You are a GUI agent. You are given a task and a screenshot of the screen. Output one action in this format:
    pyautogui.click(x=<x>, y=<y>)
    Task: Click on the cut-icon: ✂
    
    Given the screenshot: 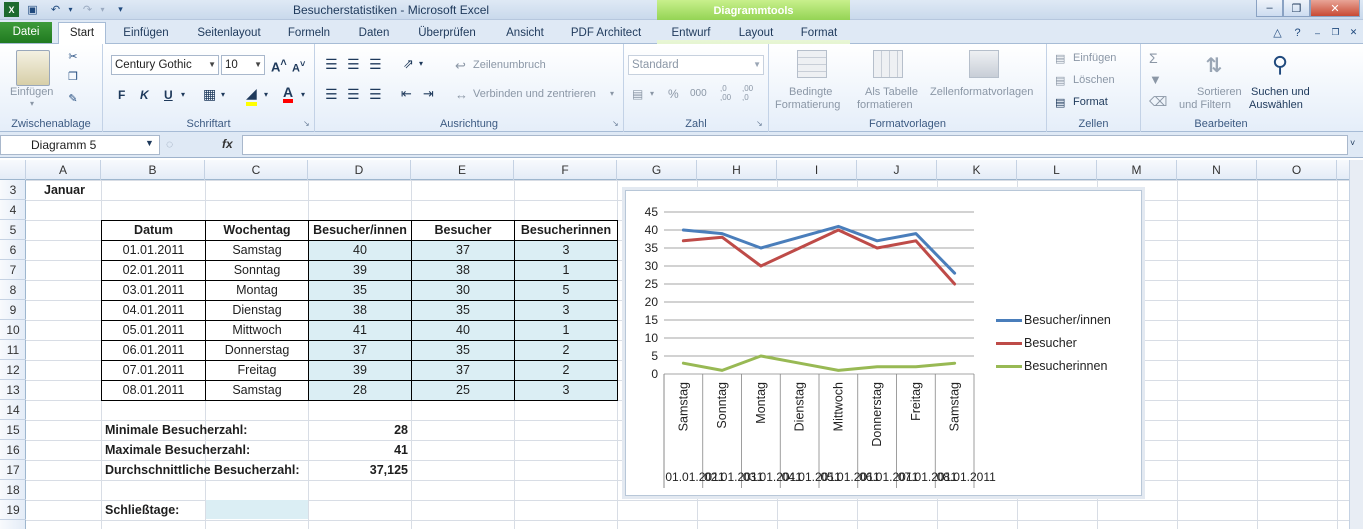 What is the action you would take?
    pyautogui.click(x=73, y=56)
    